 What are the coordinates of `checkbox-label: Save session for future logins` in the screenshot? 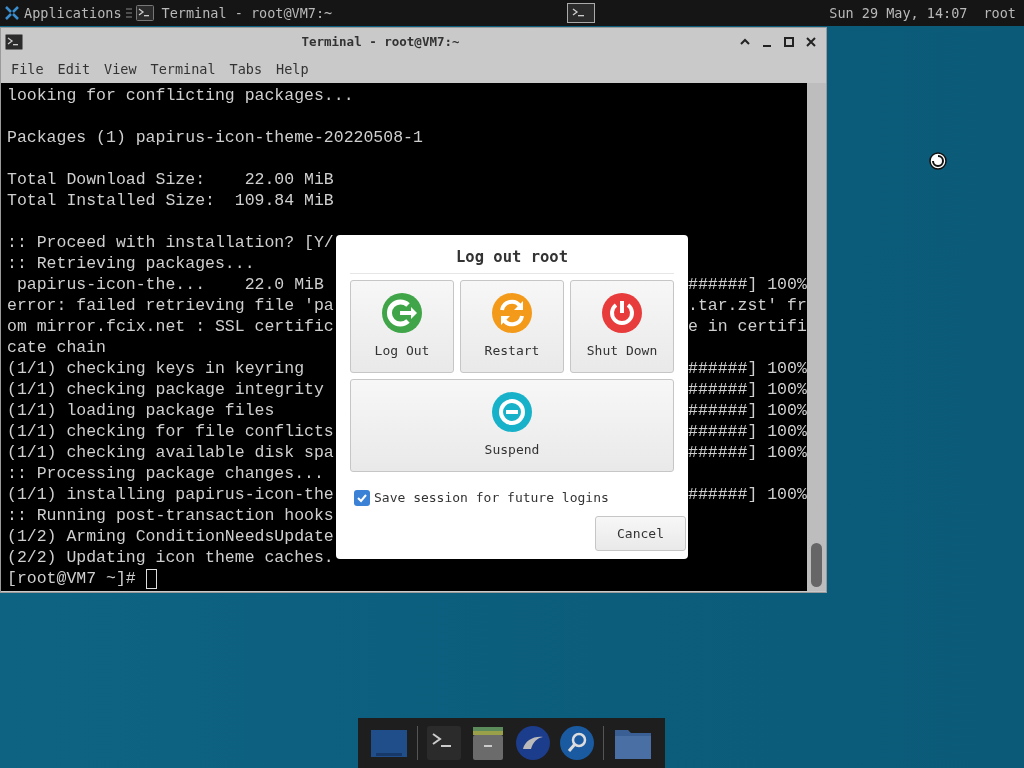 It's located at (491, 498).